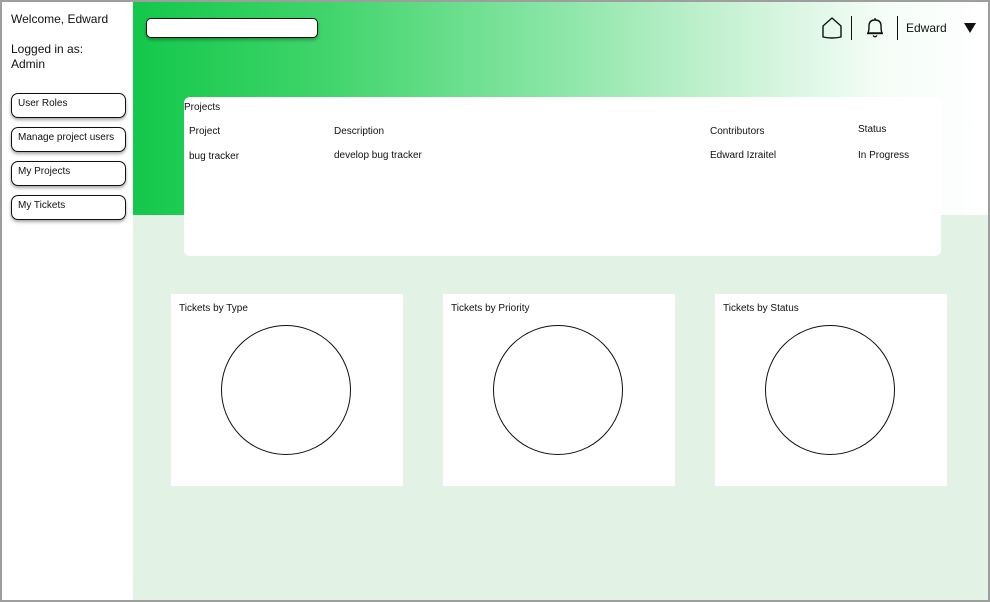  What do you see at coordinates (875, 28) in the screenshot?
I see `bell-icon` at bounding box center [875, 28].